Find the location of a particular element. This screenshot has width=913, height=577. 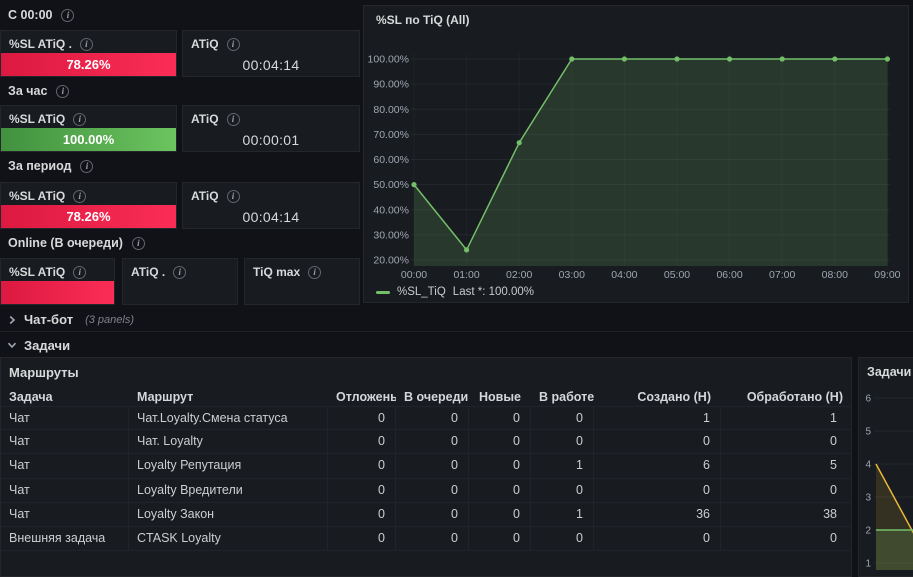

table-row: Чат Loyalty Вредители 0 0 0 0 0 0 is located at coordinates (426, 490).